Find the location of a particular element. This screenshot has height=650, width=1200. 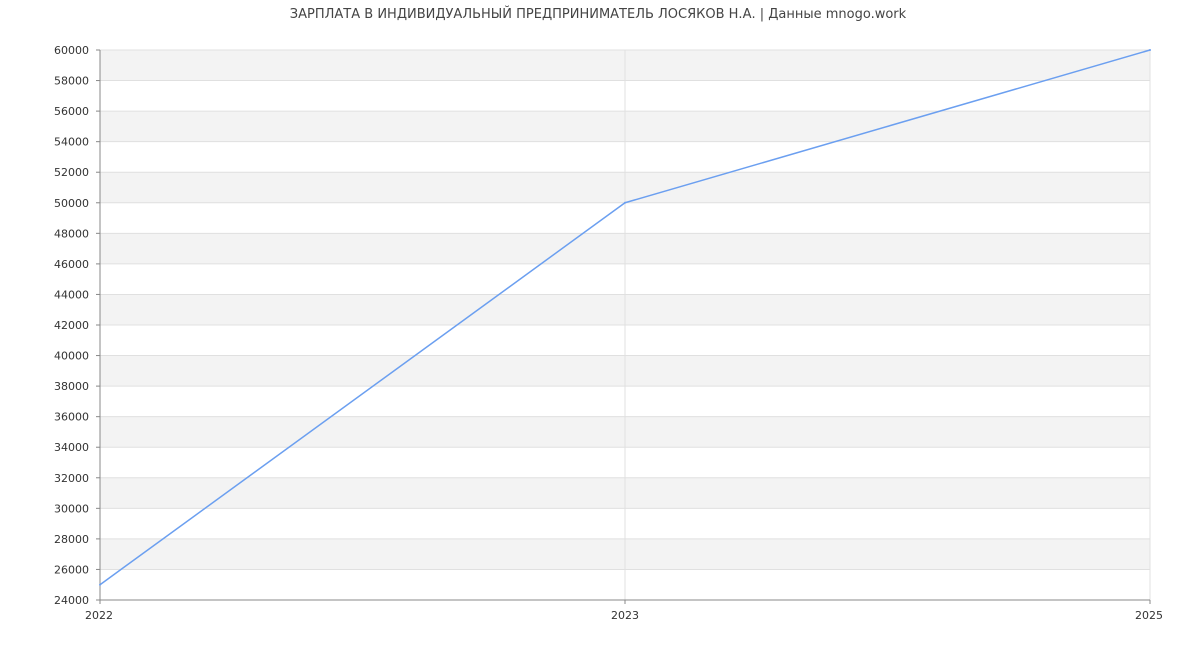

y-tick-label: 36000 is located at coordinates (71, 417).